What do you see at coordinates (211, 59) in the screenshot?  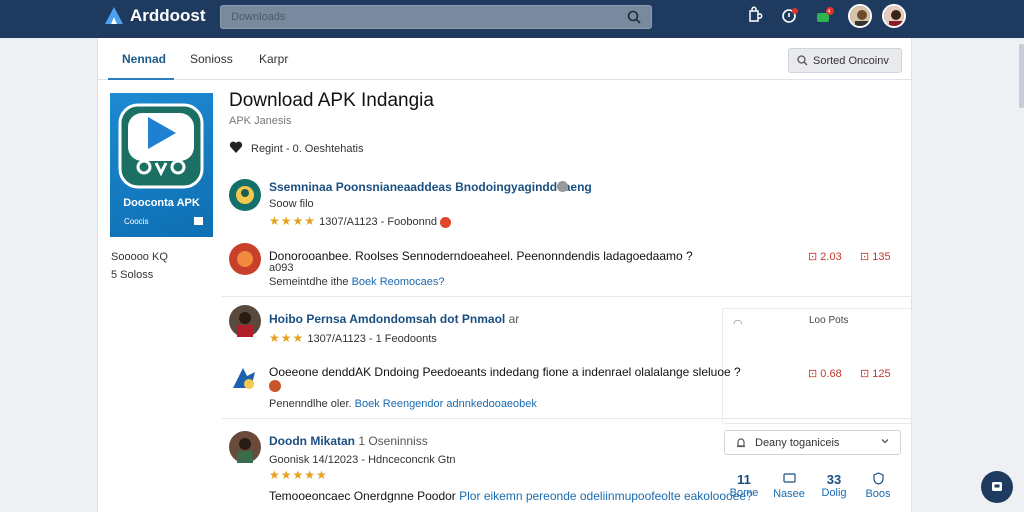 I see `tab-sonioss: Sonioss` at bounding box center [211, 59].